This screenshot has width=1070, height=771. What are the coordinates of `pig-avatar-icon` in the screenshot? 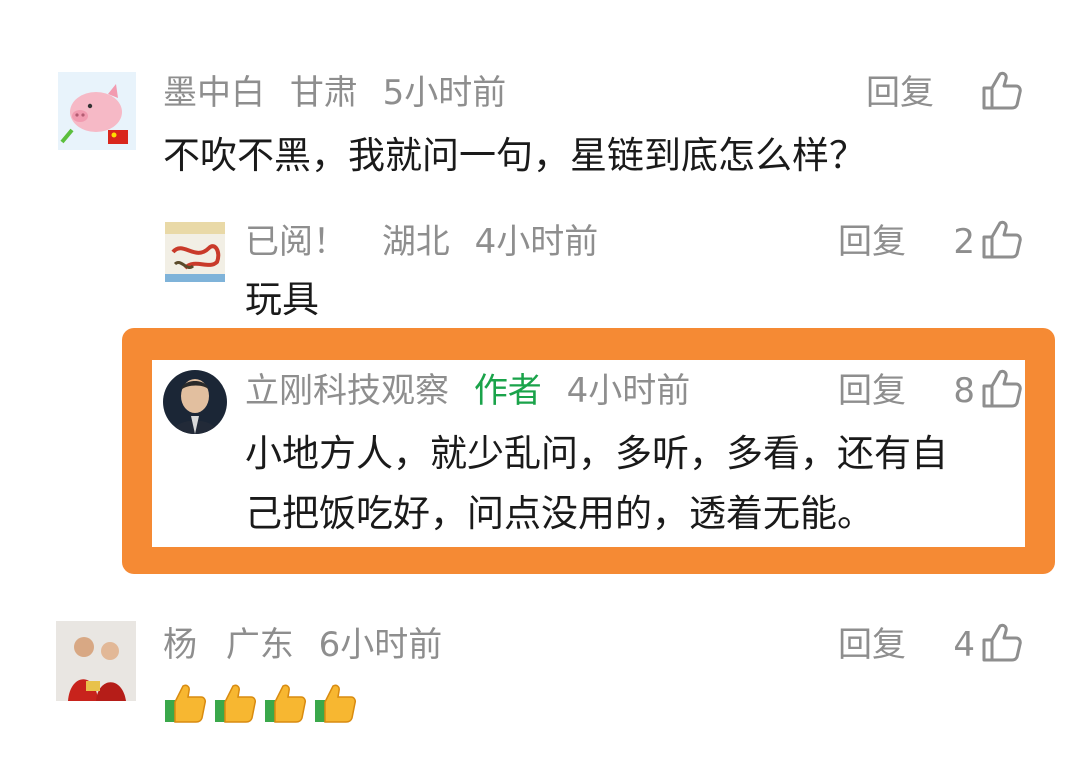 It's located at (97, 111).